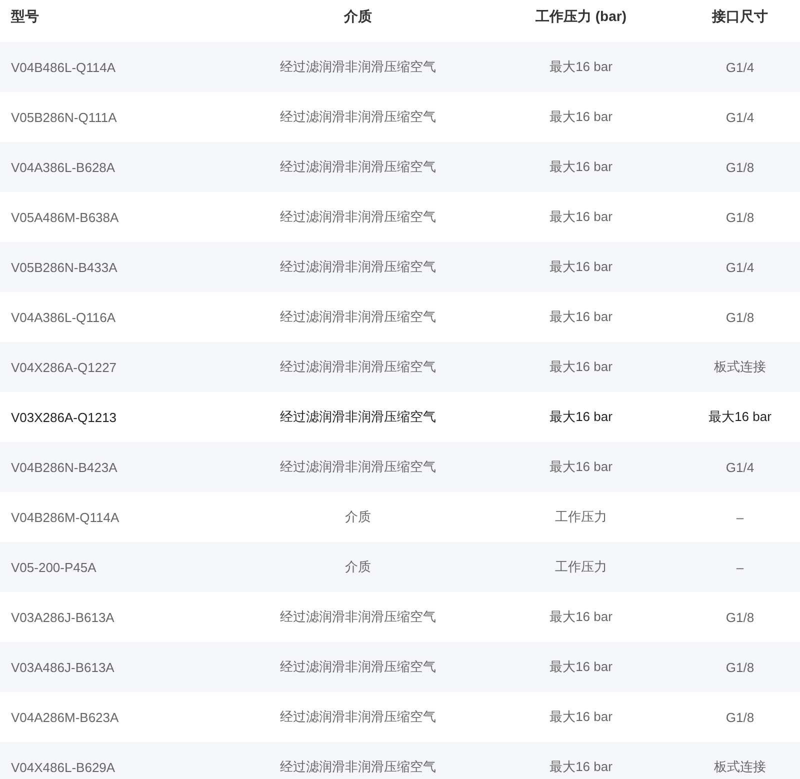  What do you see at coordinates (63, 317) in the screenshot?
I see `table-cell: V04A386L-Q116A` at bounding box center [63, 317].